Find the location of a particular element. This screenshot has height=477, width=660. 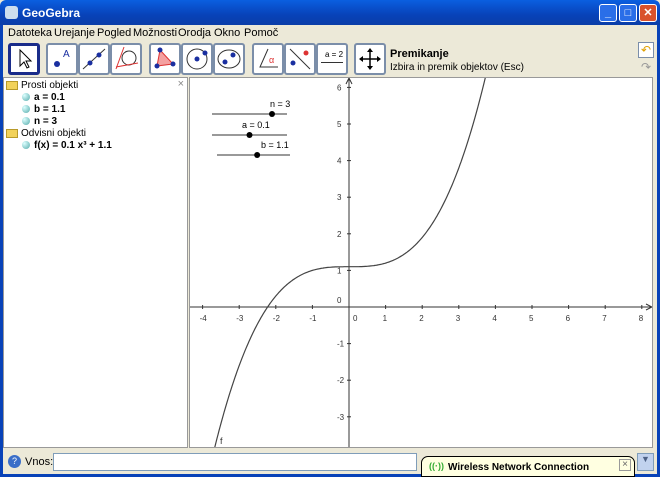

x-tick-label: -1 is located at coordinates (313, 318).